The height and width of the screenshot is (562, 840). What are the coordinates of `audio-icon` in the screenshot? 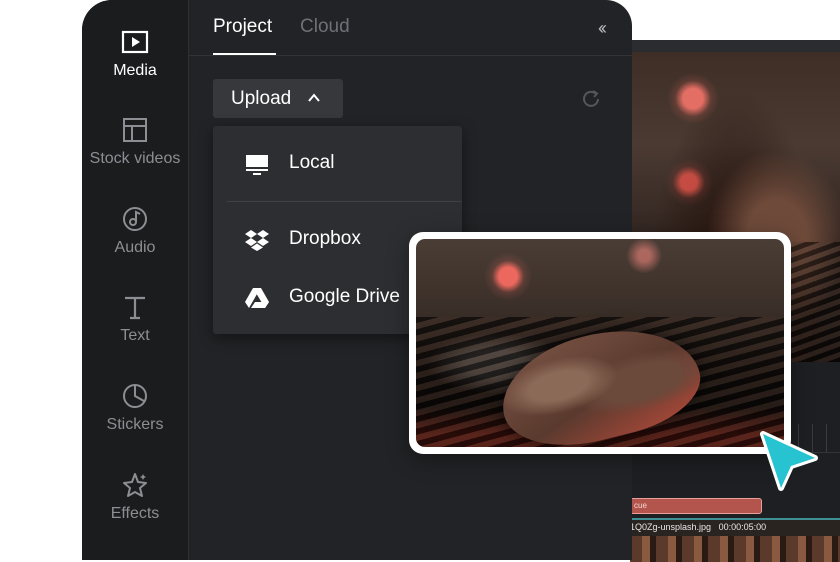 It's located at (135, 219).